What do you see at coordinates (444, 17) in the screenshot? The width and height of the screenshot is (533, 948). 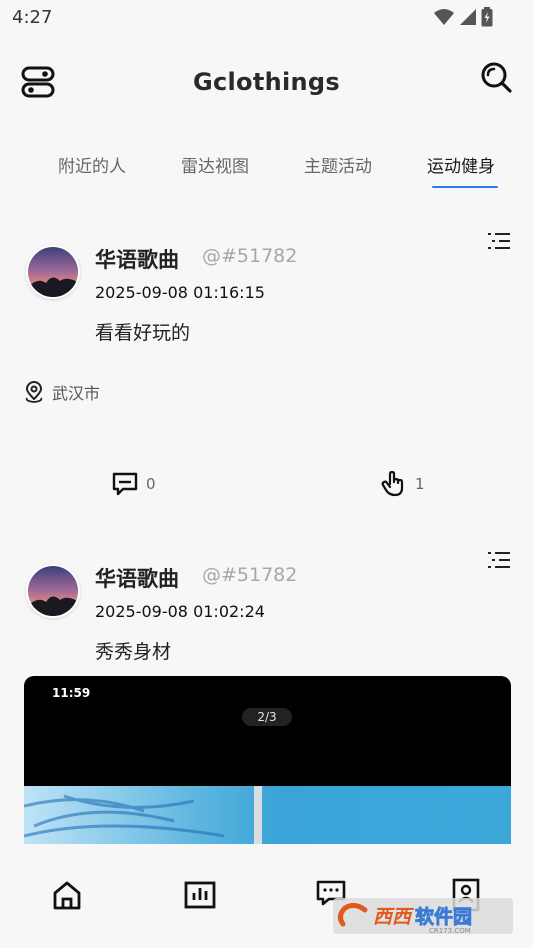 I see `wifi-icon` at bounding box center [444, 17].